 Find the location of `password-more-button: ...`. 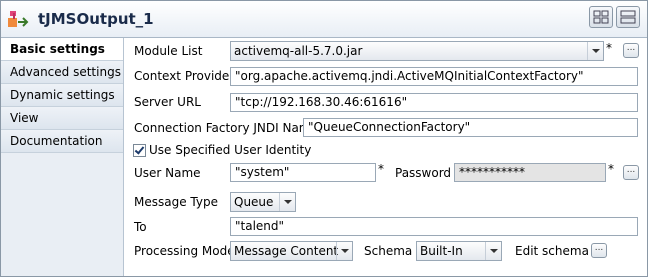

password-more-button: ... is located at coordinates (631, 172).